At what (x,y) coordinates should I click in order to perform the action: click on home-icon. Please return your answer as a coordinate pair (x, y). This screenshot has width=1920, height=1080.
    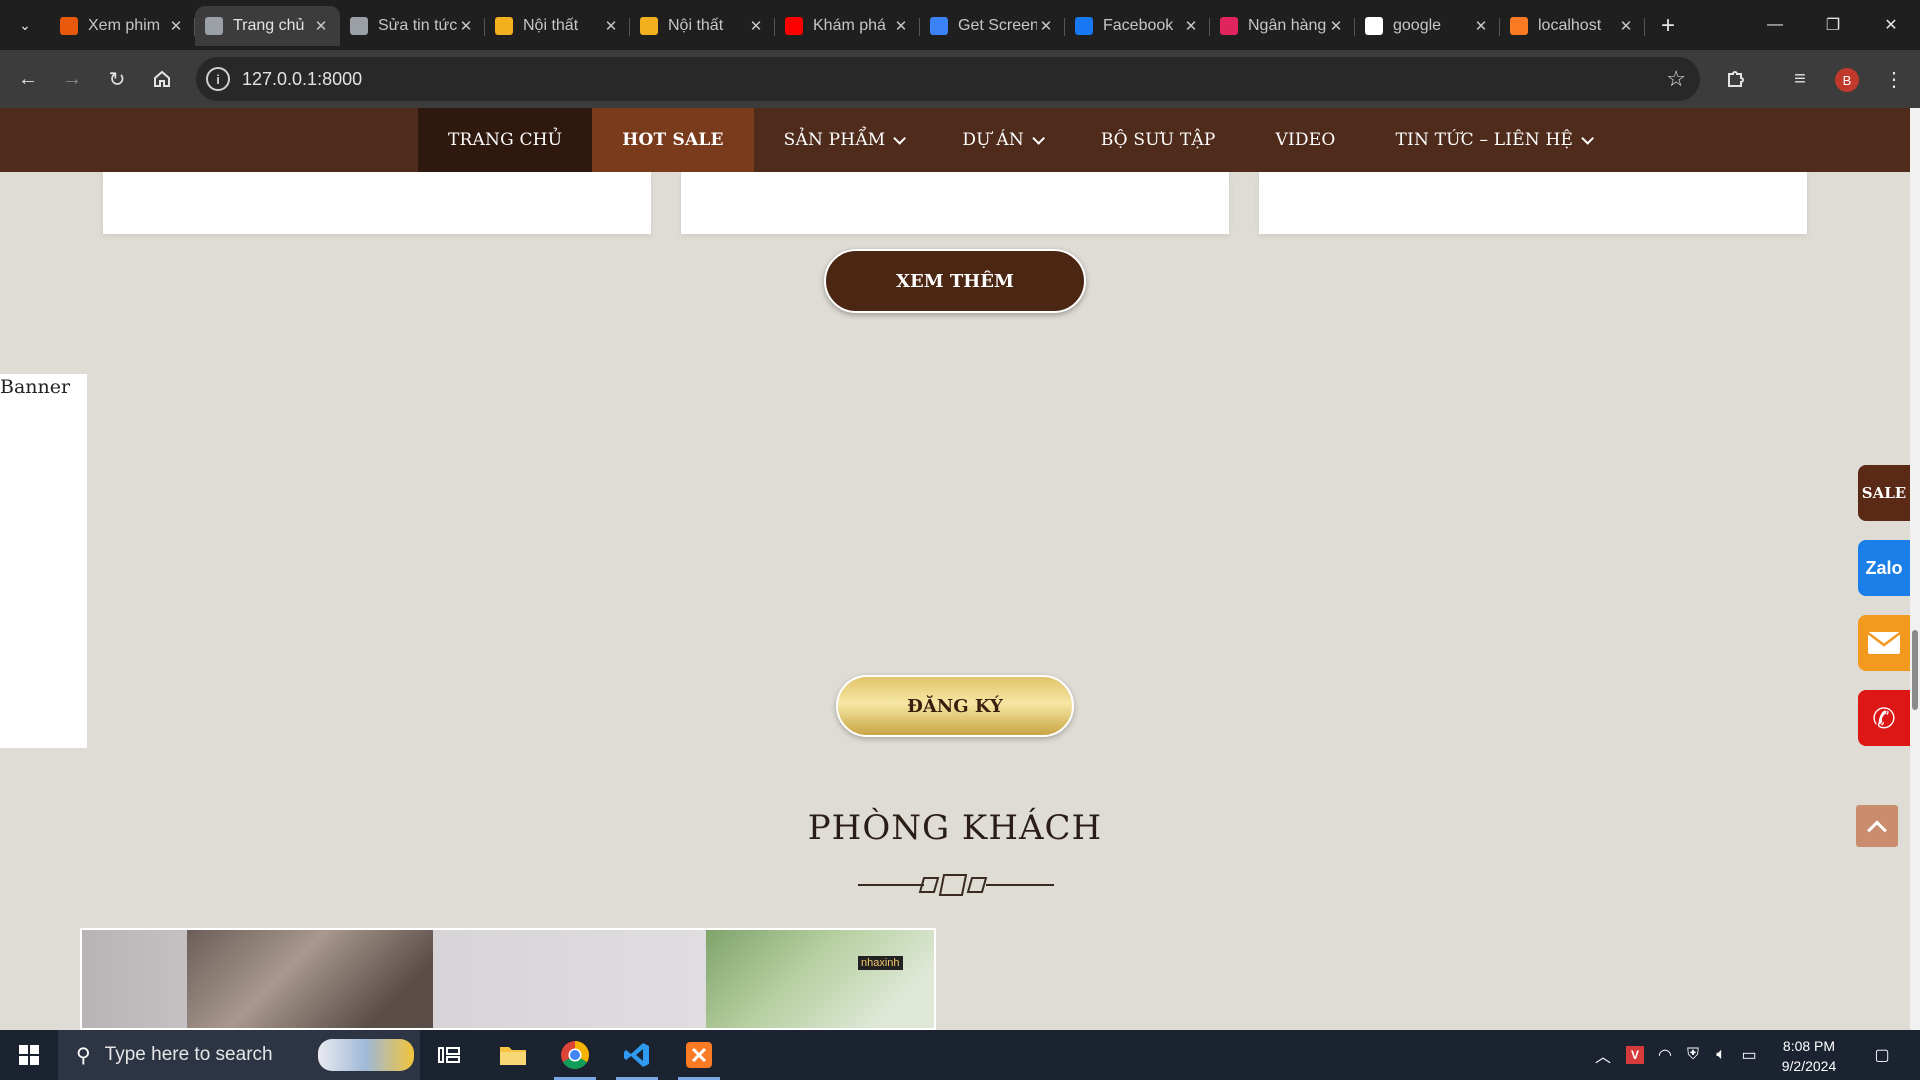
    Looking at the image, I should click on (162, 78).